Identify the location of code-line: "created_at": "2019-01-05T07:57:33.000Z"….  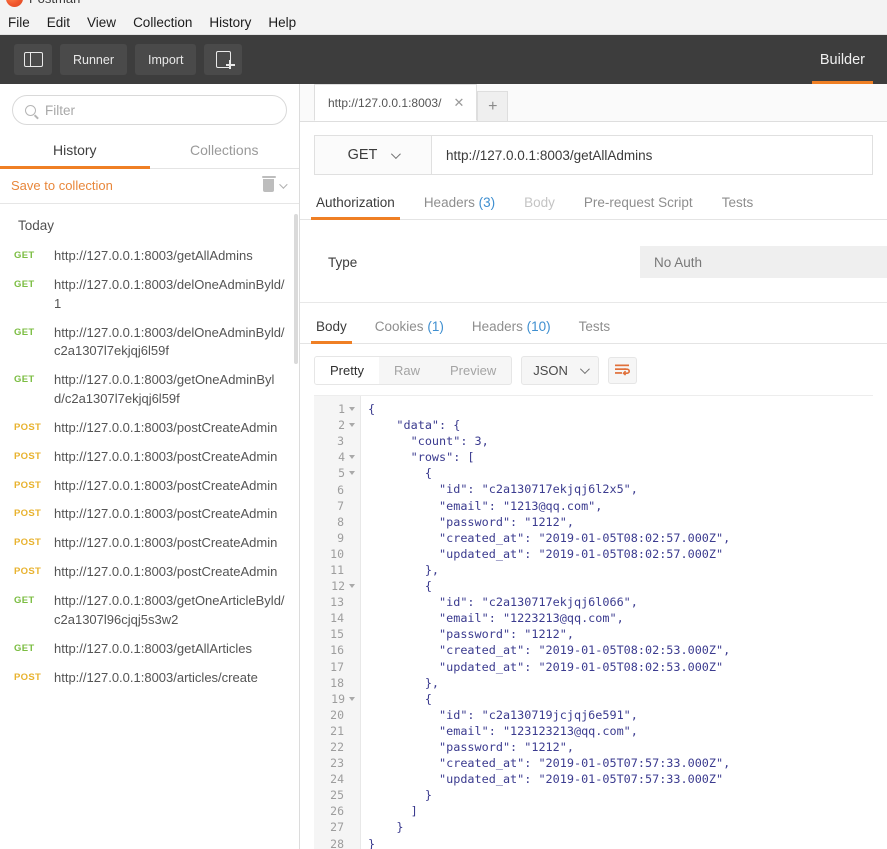
(549, 763).